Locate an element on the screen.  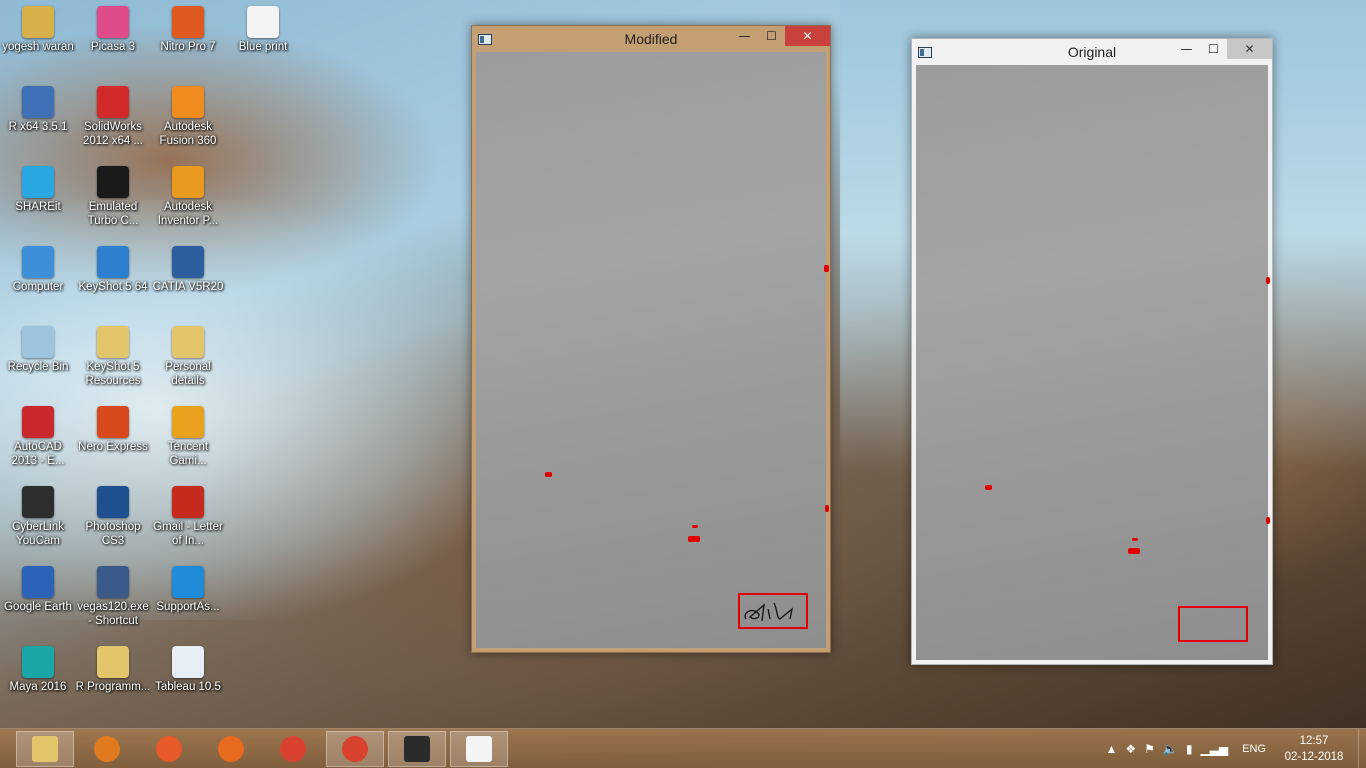
terminal-icon is located at coordinates (417, 749).